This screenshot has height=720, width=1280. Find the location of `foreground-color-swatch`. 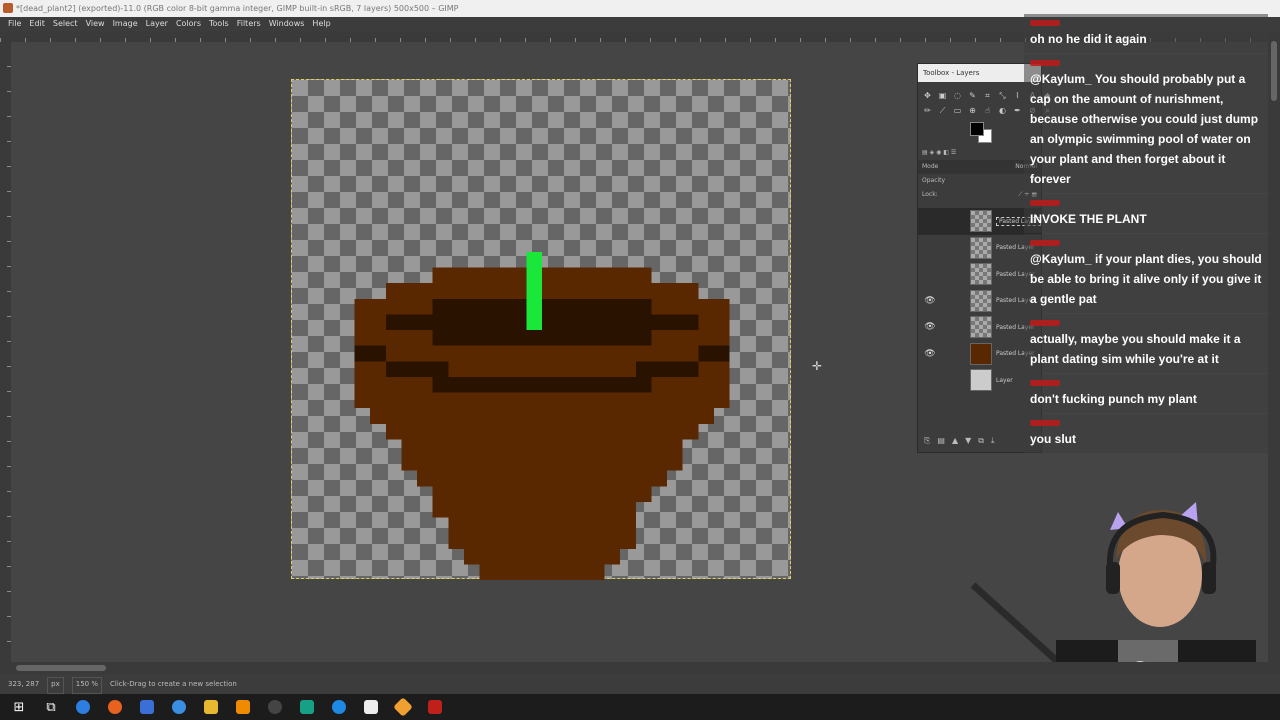

foreground-color-swatch is located at coordinates (977, 129).